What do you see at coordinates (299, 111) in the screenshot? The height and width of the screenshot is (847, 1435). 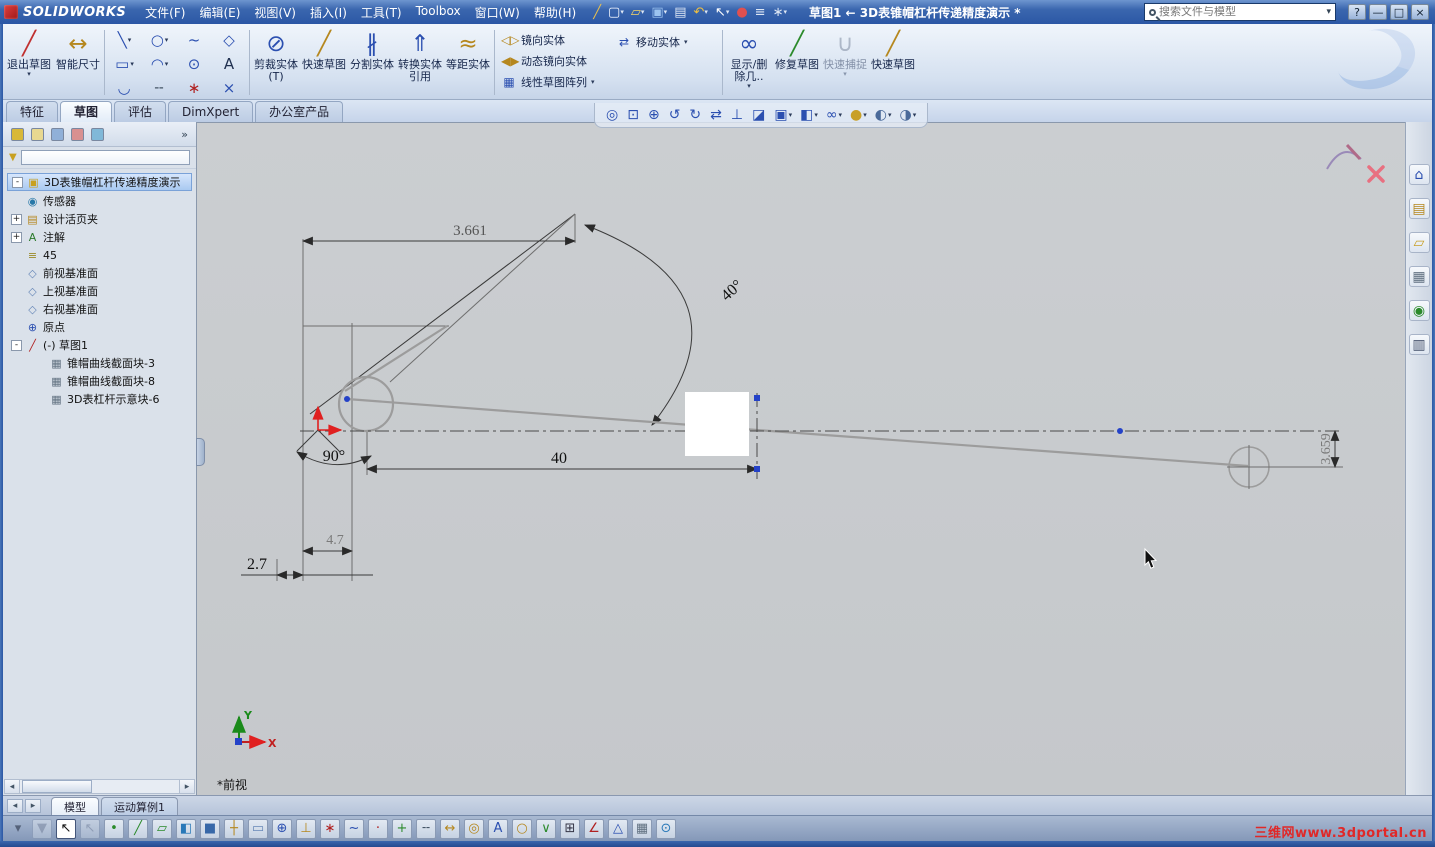 I see `tab-office-products: 办公室产品` at bounding box center [299, 111].